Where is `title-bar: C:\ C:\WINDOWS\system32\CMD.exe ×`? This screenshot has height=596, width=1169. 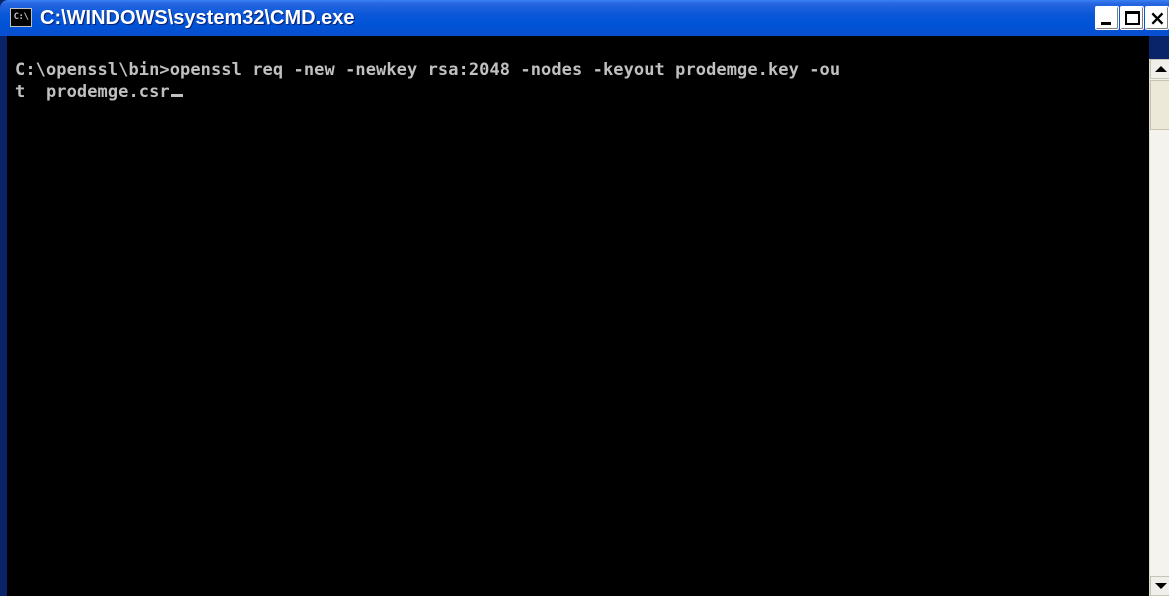 title-bar: C:\ C:\WINDOWS\system32\CMD.exe × is located at coordinates (584, 18).